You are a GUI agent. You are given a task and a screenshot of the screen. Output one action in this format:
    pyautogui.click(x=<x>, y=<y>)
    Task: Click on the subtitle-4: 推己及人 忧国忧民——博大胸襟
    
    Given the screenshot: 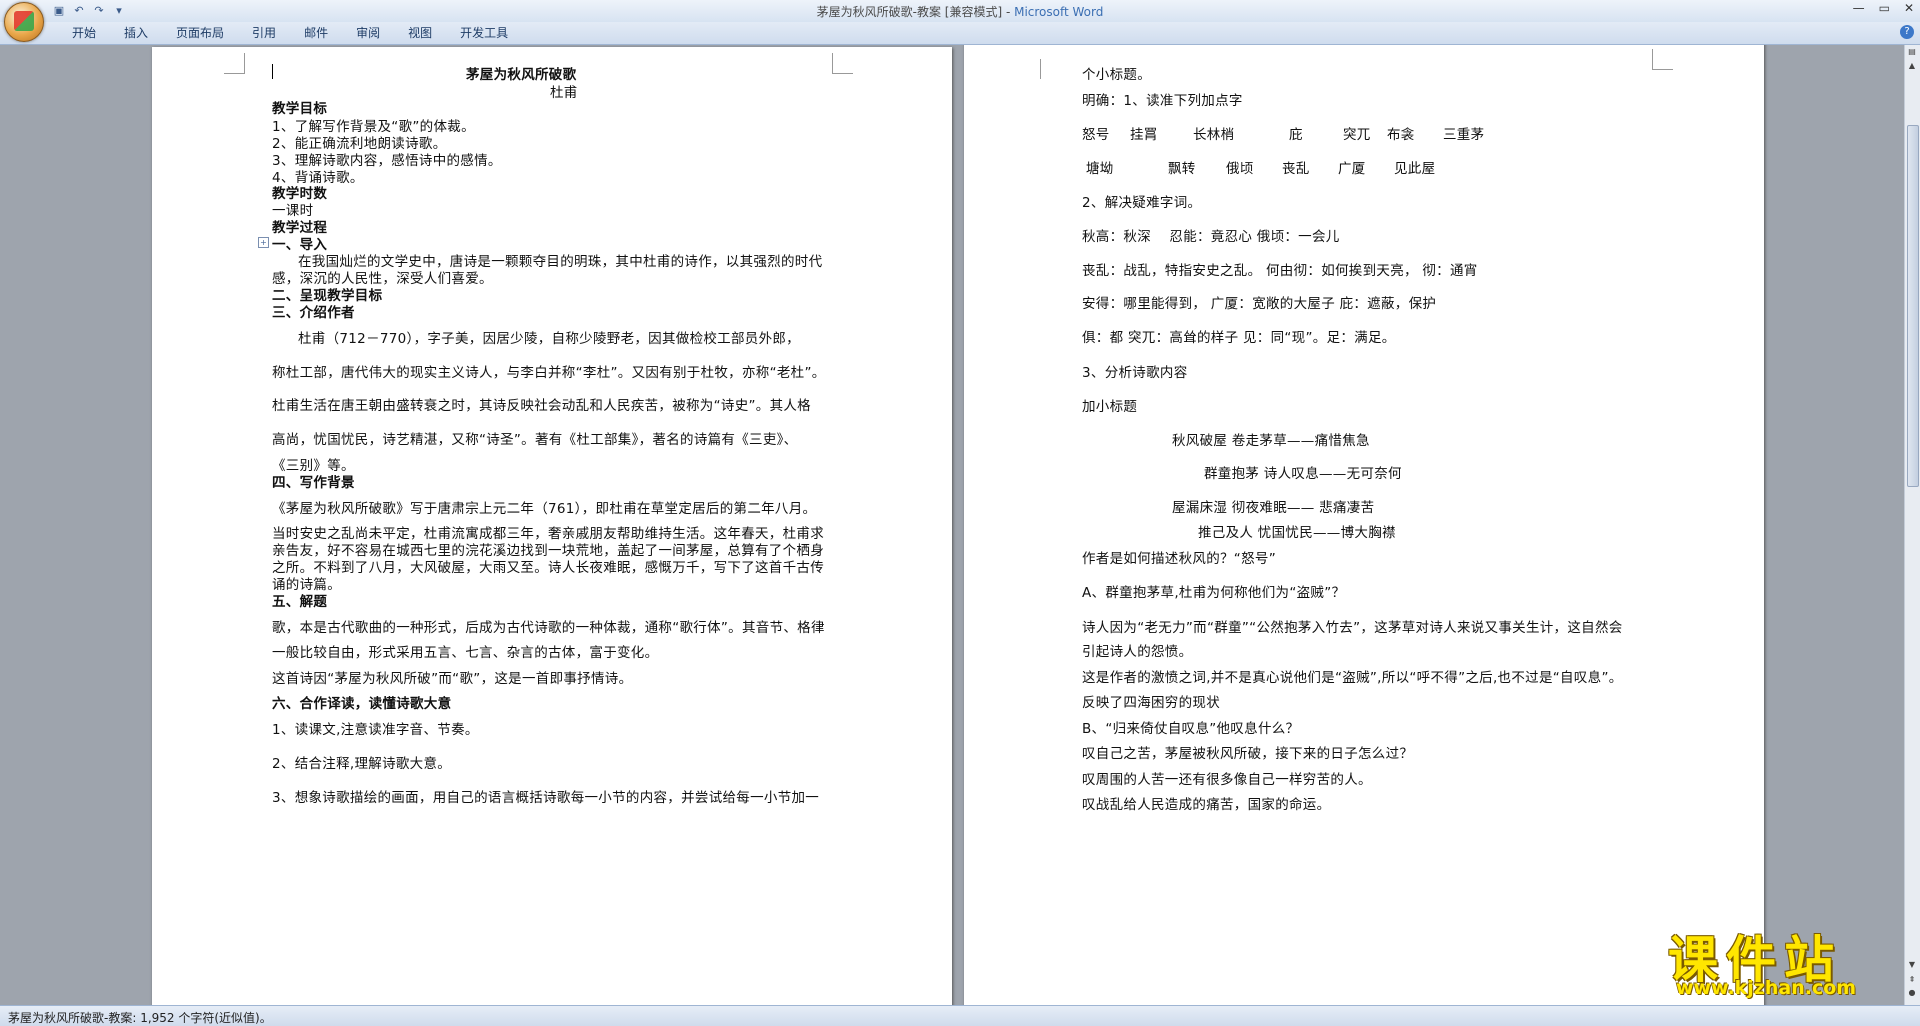 What is the action you would take?
    pyautogui.click(x=1297, y=533)
    